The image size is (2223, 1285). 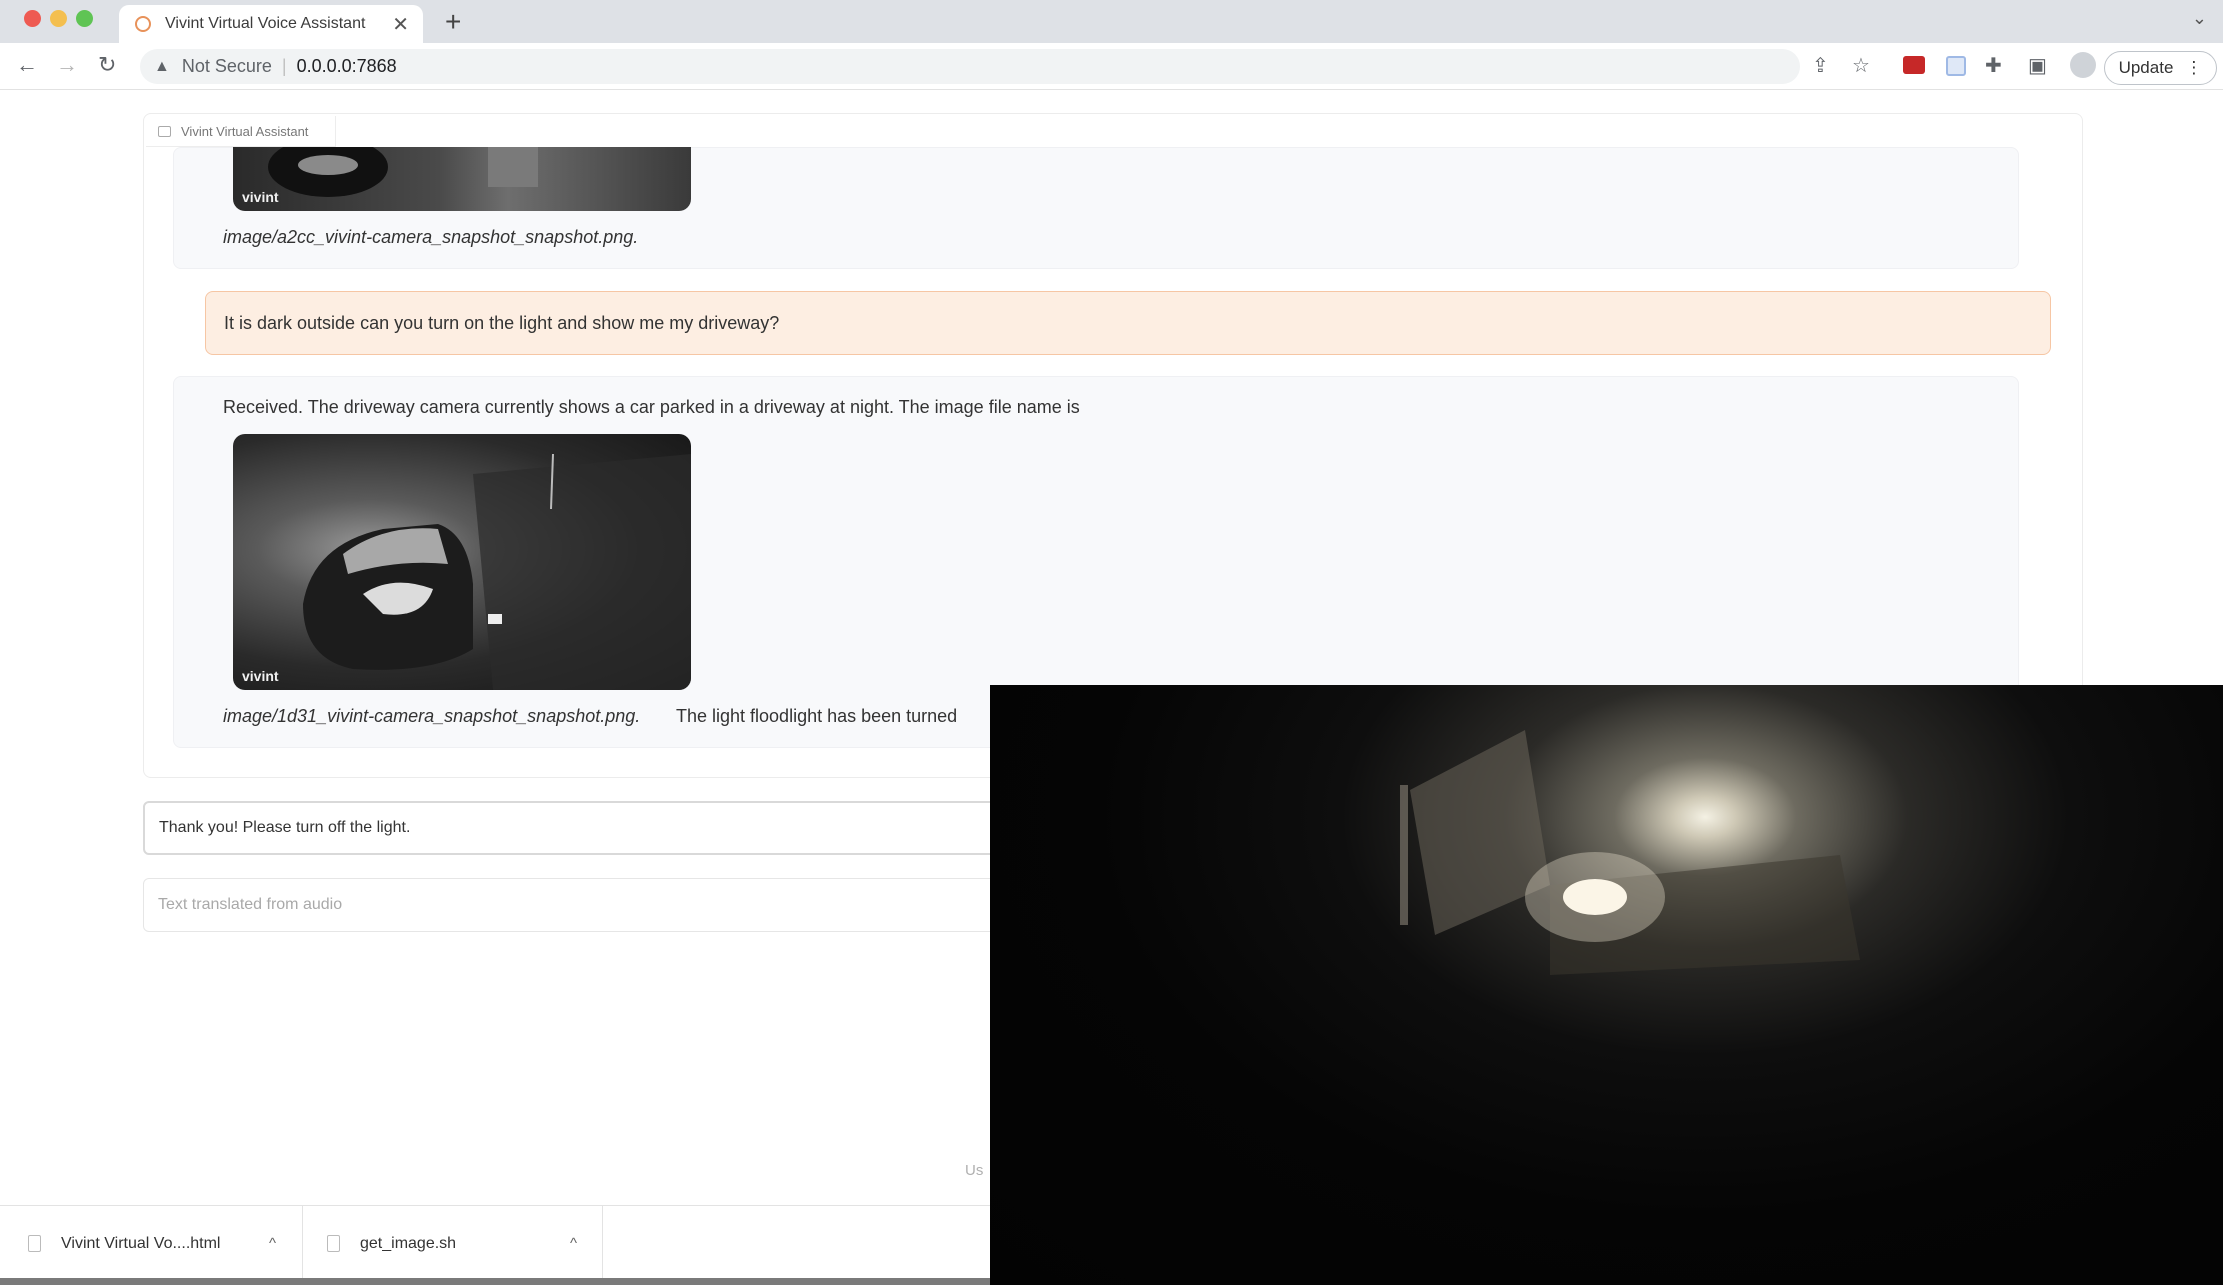 I want to click on update-button: Update ⋮, so click(x=2160, y=68).